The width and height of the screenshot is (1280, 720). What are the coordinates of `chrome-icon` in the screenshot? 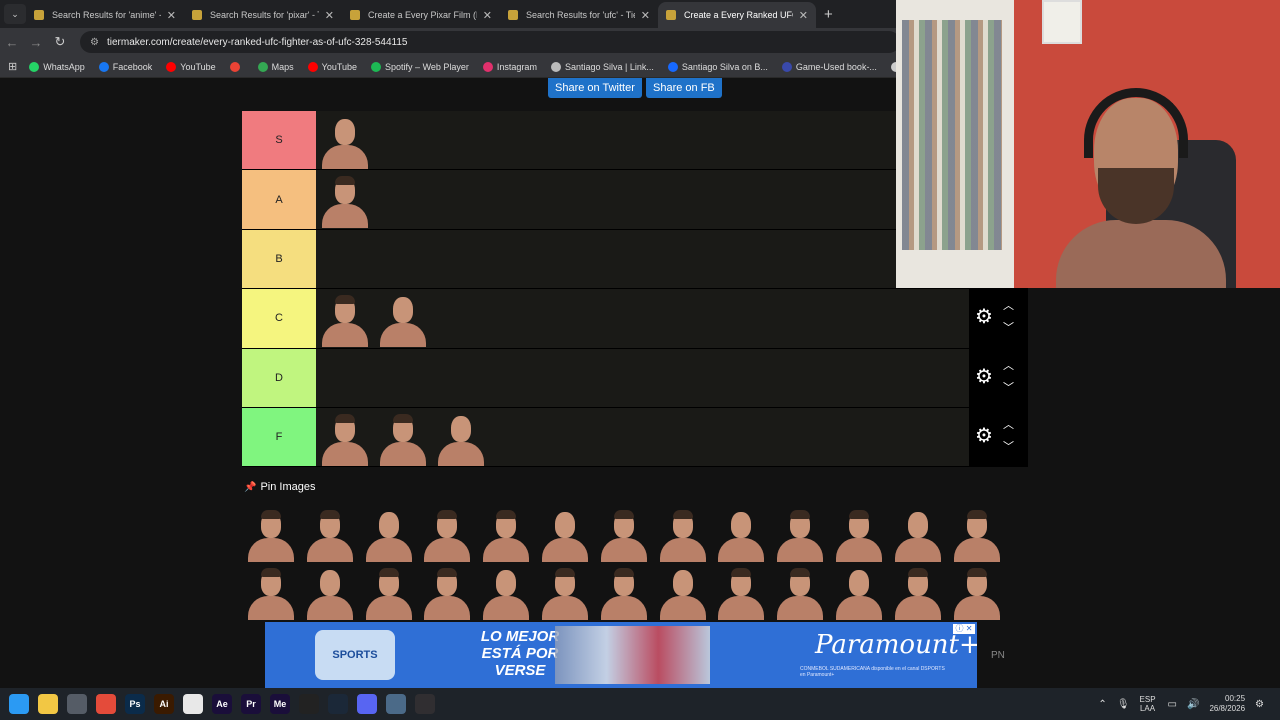 It's located at (106, 704).